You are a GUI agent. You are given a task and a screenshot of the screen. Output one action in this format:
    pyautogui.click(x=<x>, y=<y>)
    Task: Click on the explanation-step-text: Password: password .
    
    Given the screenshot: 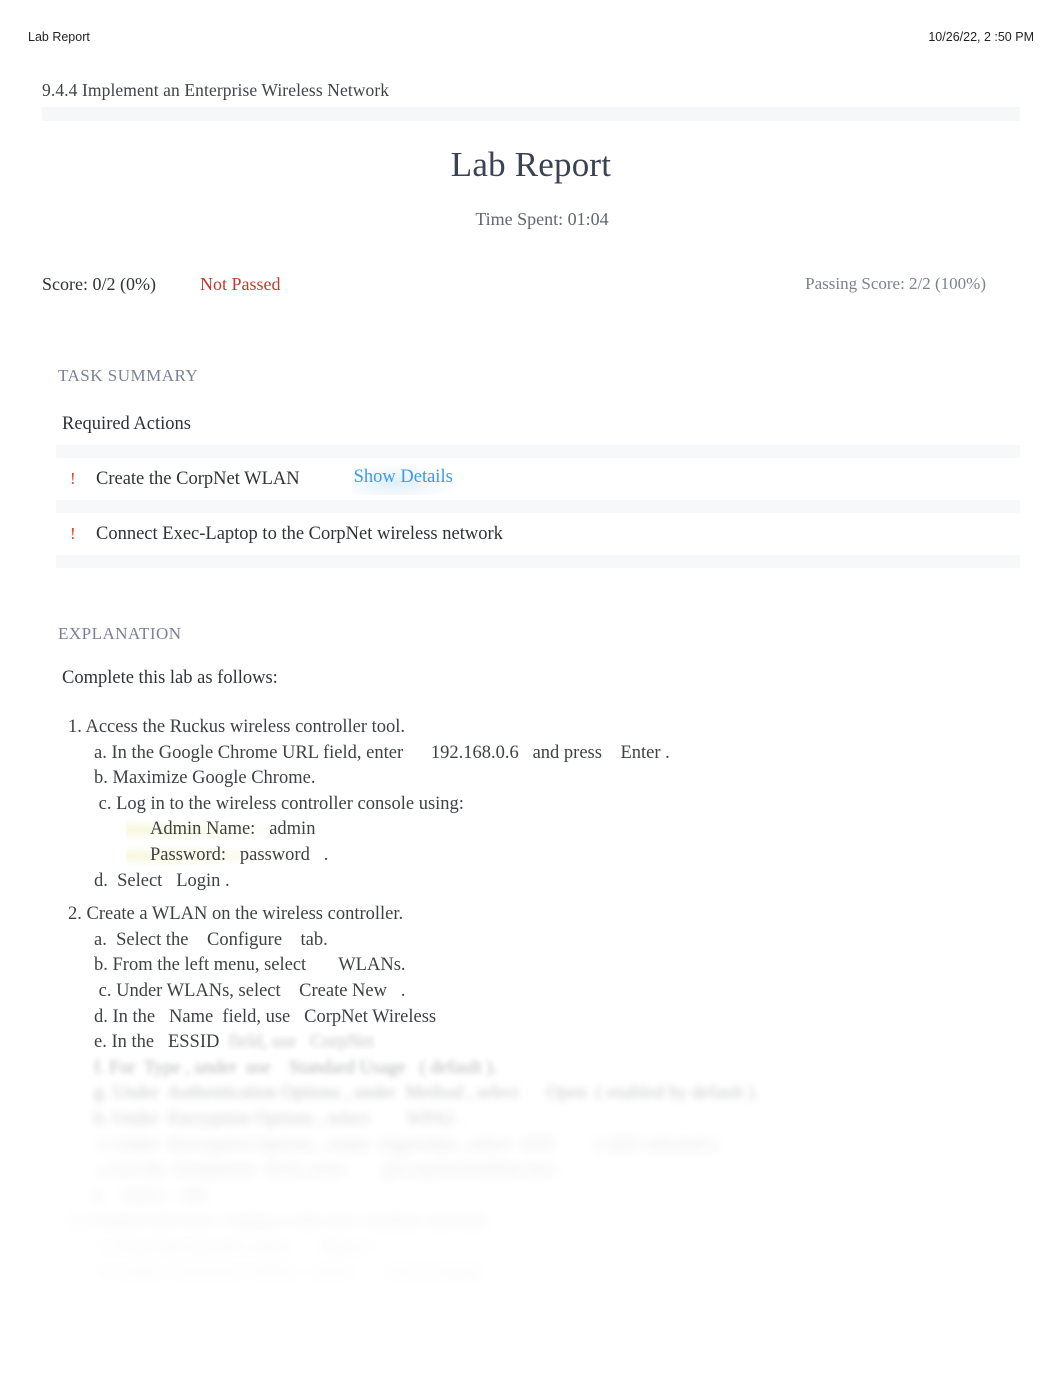 What is the action you would take?
    pyautogui.click(x=227, y=855)
    